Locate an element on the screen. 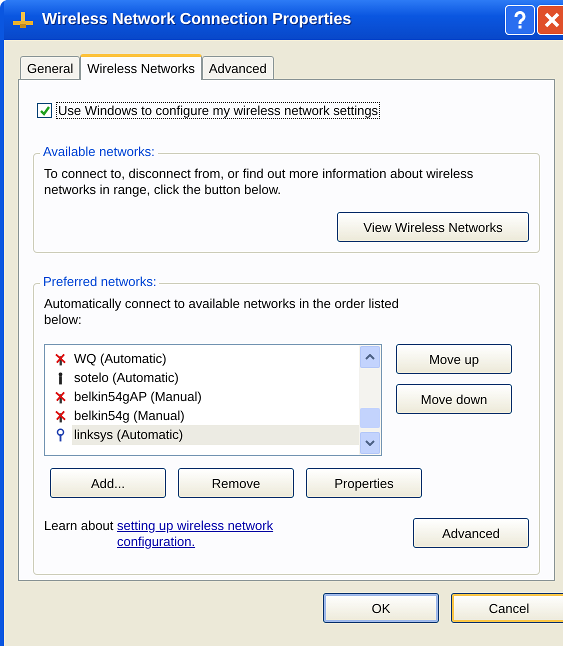  description-text: To connect to, disconnect from, or find out more information about wireless networks in range, click the button below. is located at coordinates (259, 182).